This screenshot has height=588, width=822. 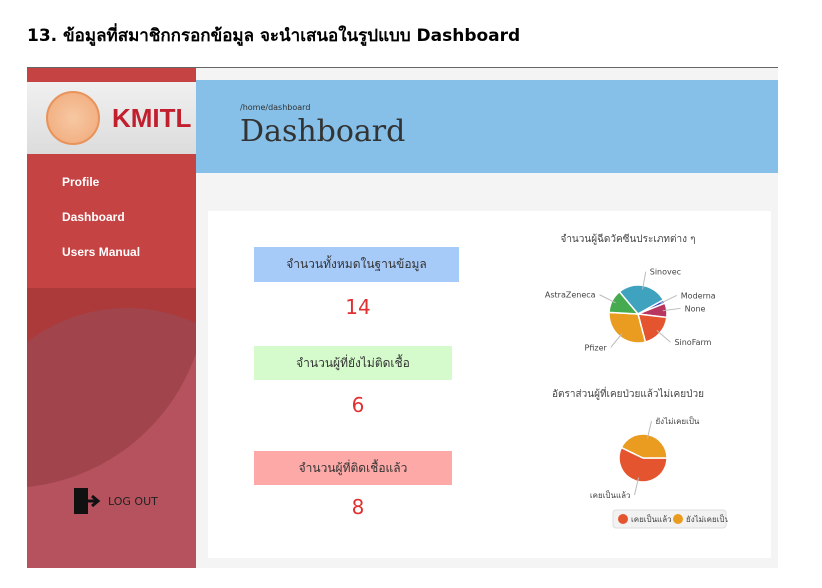 I want to click on logout-icon, so click(x=87, y=501).